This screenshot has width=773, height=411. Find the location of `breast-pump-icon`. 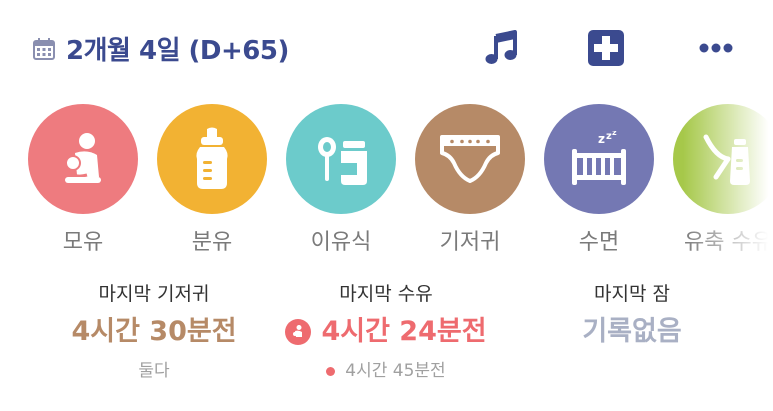

breast-pump-icon is located at coordinates (726, 159).